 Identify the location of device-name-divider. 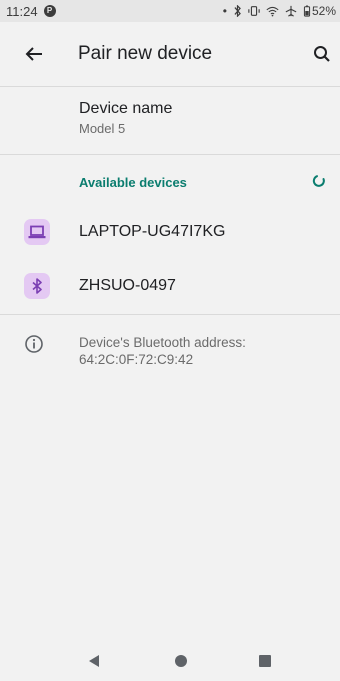
(170, 154).